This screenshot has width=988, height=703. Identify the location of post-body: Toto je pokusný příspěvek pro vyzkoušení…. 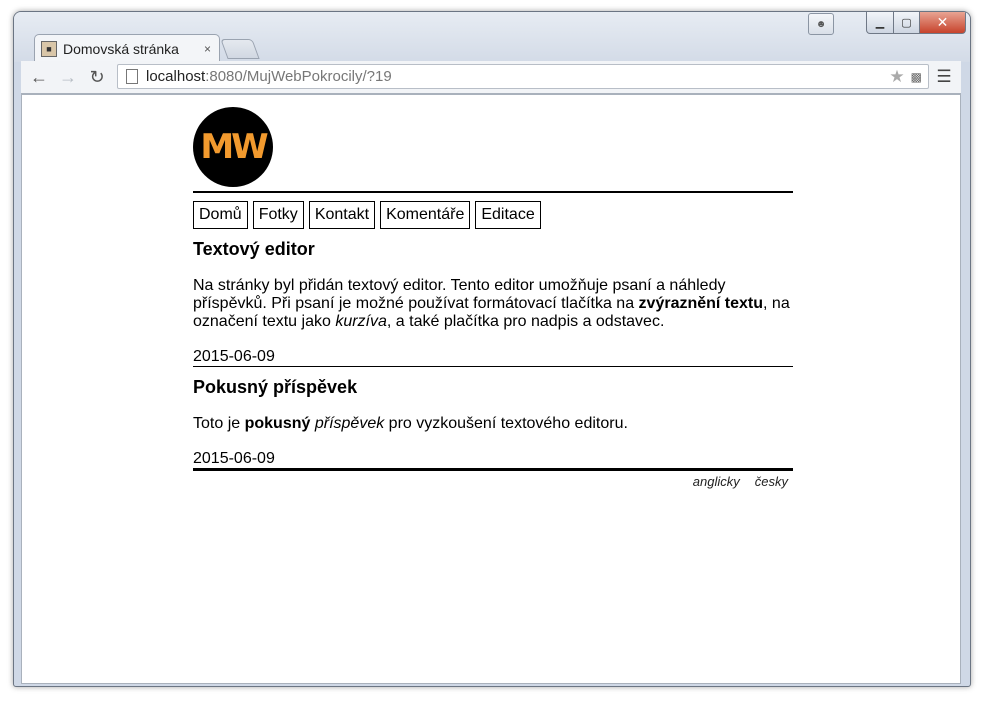
(410, 423).